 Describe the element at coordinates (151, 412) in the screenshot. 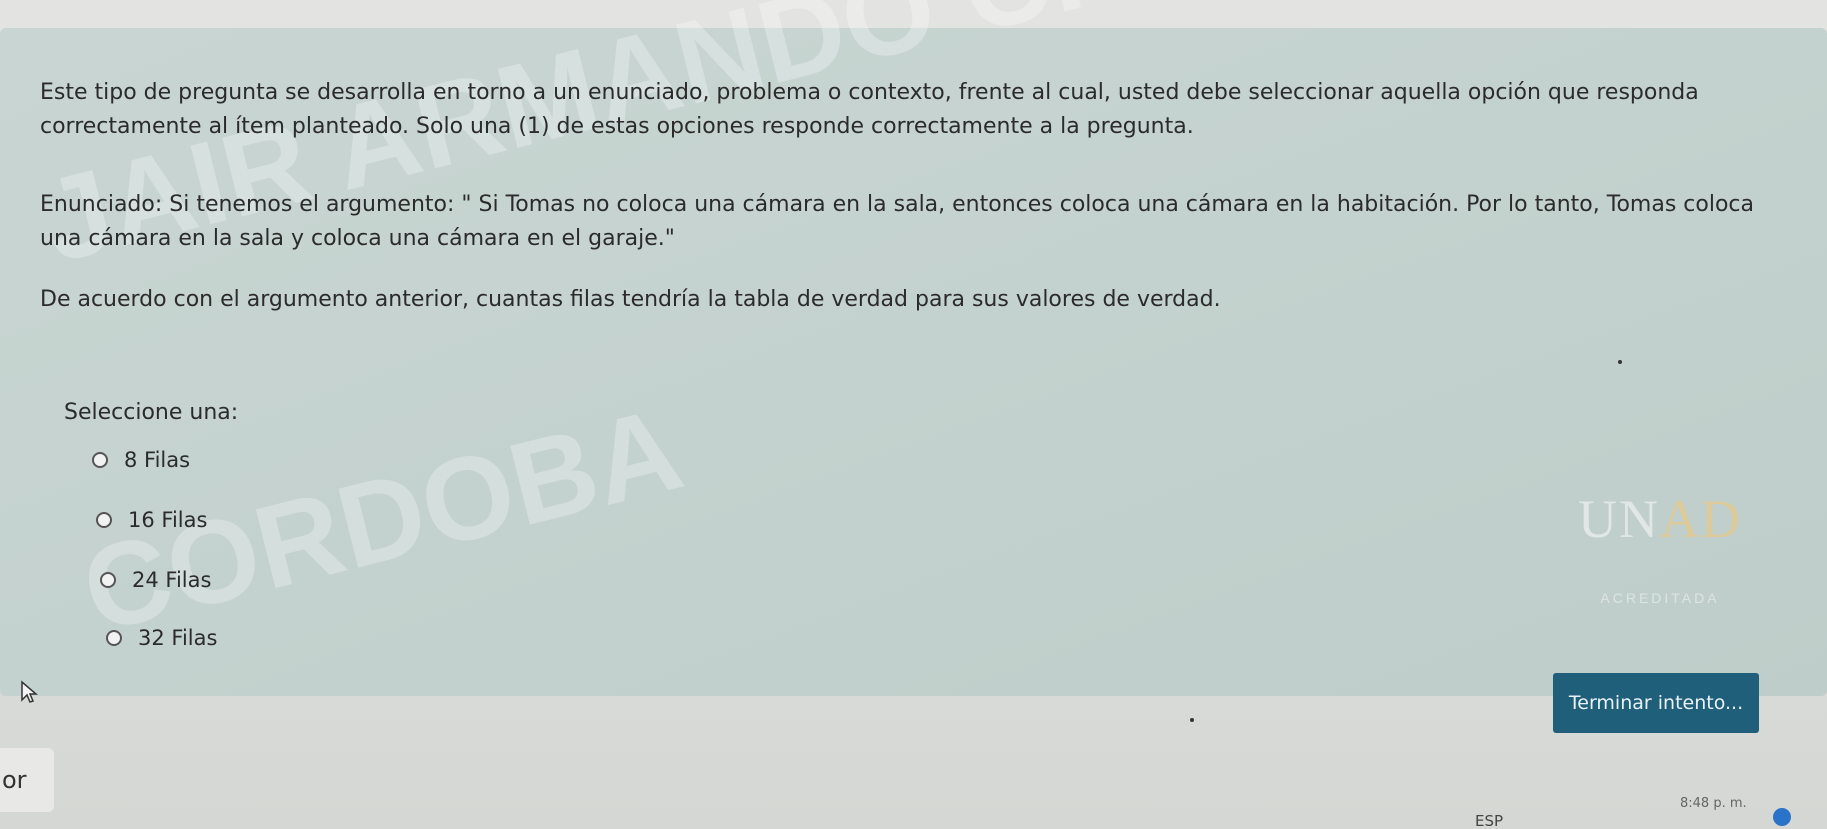

I see `select-label: Seleccione una:` at that location.